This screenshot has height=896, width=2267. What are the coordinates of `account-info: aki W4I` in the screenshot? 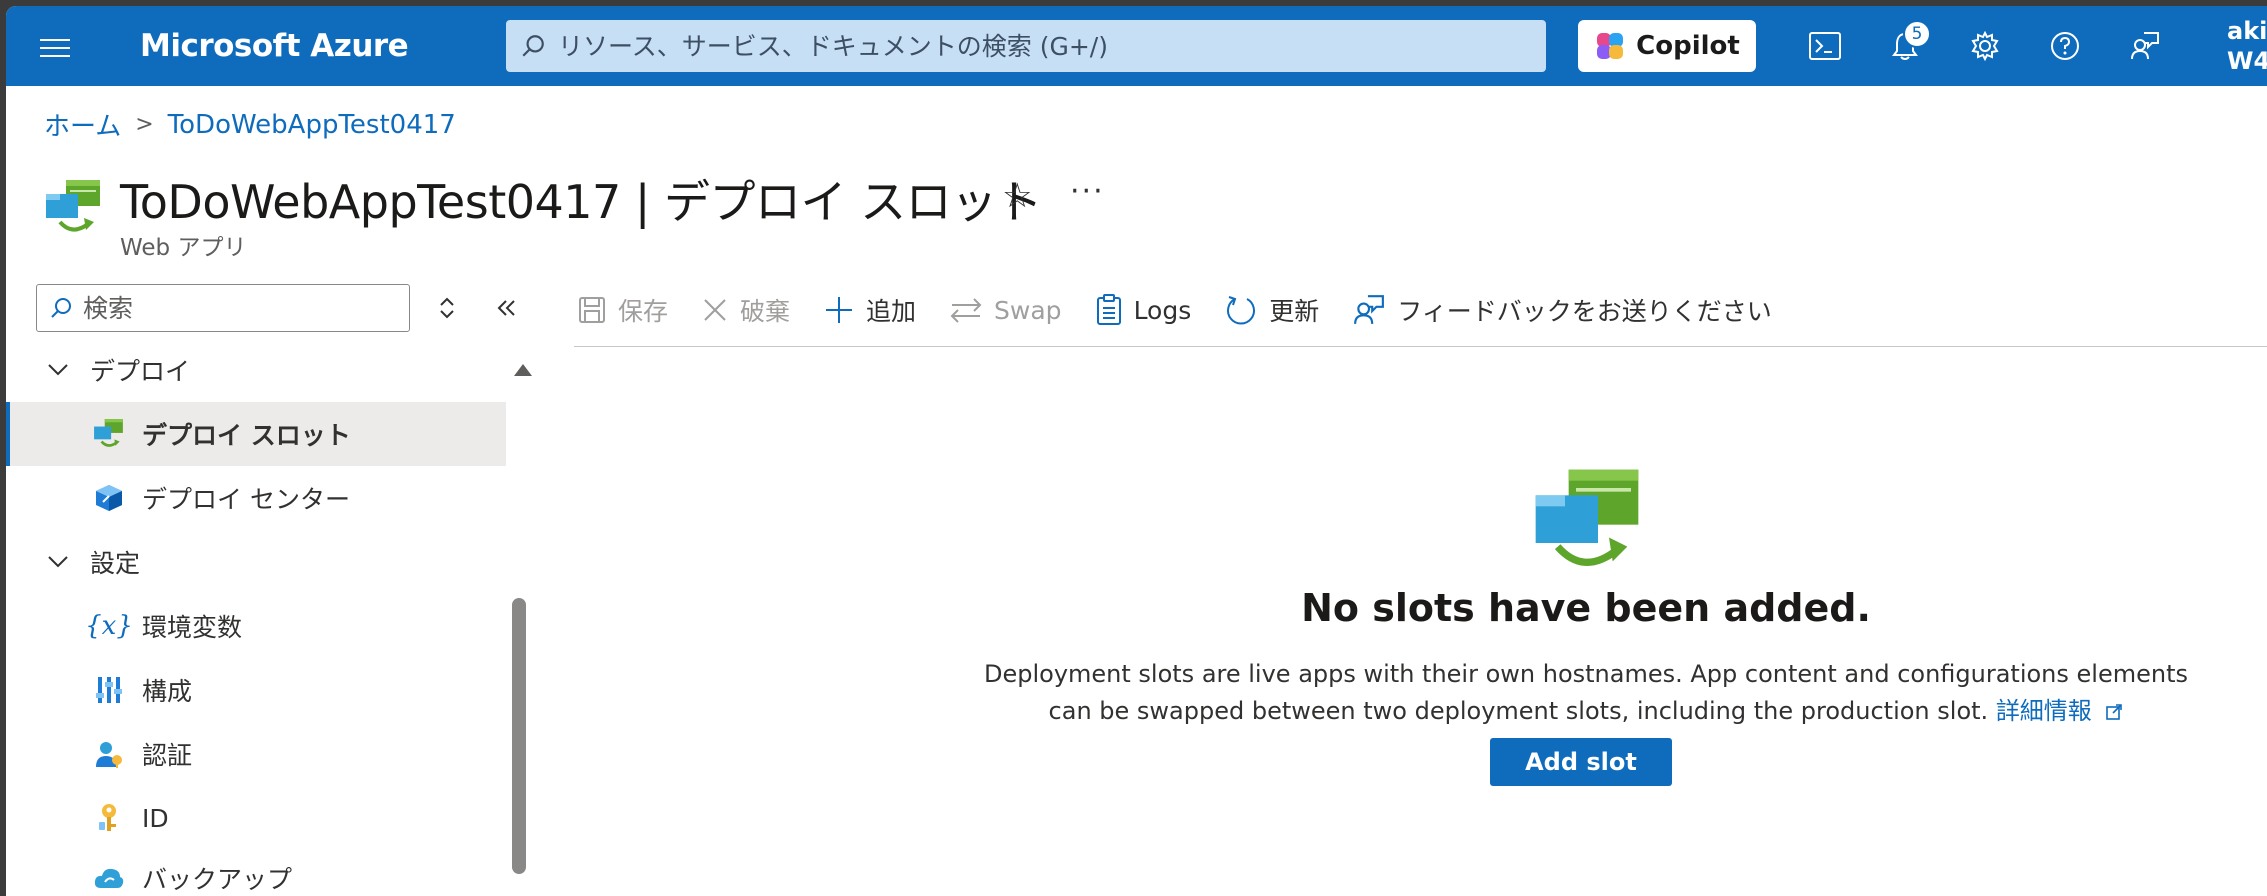 It's located at (2247, 46).